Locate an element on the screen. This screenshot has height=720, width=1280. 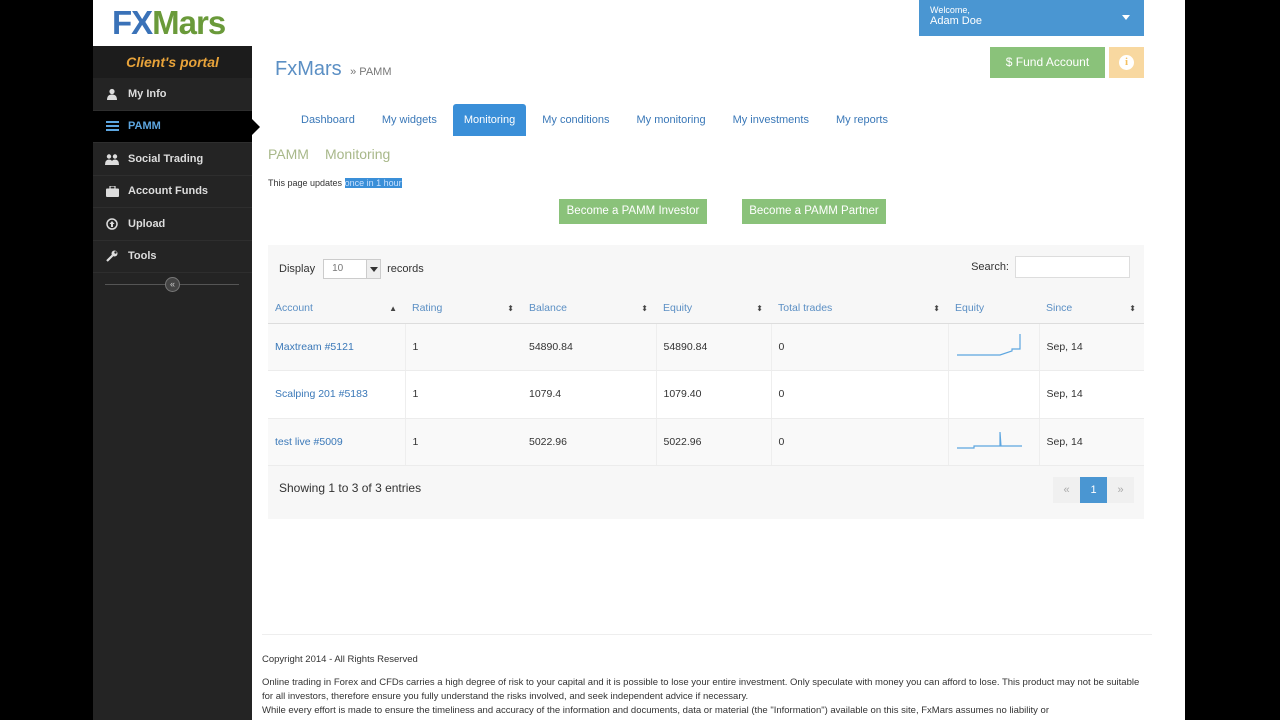
sidebar-item-label: Tools is located at coordinates (142, 256).